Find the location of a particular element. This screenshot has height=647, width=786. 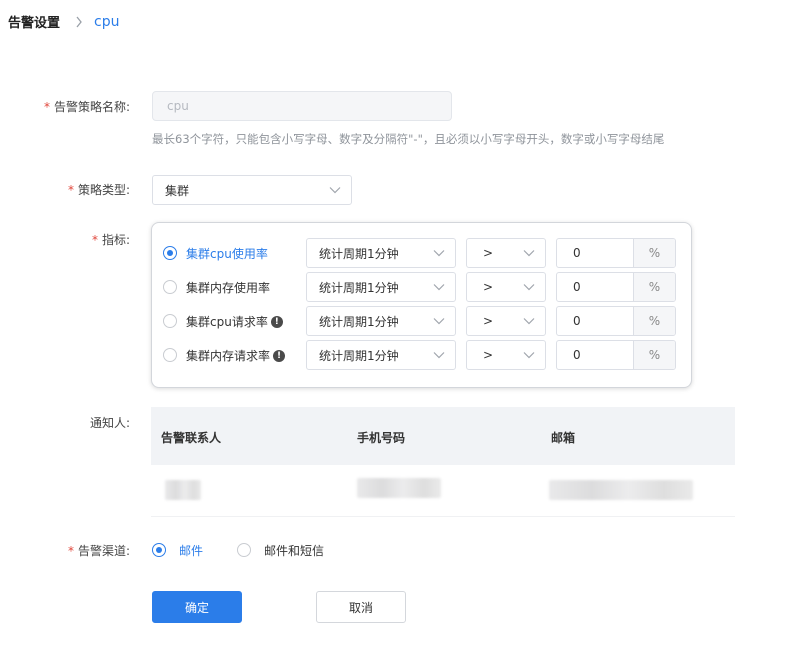

channel-option-email-sms: 邮件和短信 is located at coordinates (294, 550).